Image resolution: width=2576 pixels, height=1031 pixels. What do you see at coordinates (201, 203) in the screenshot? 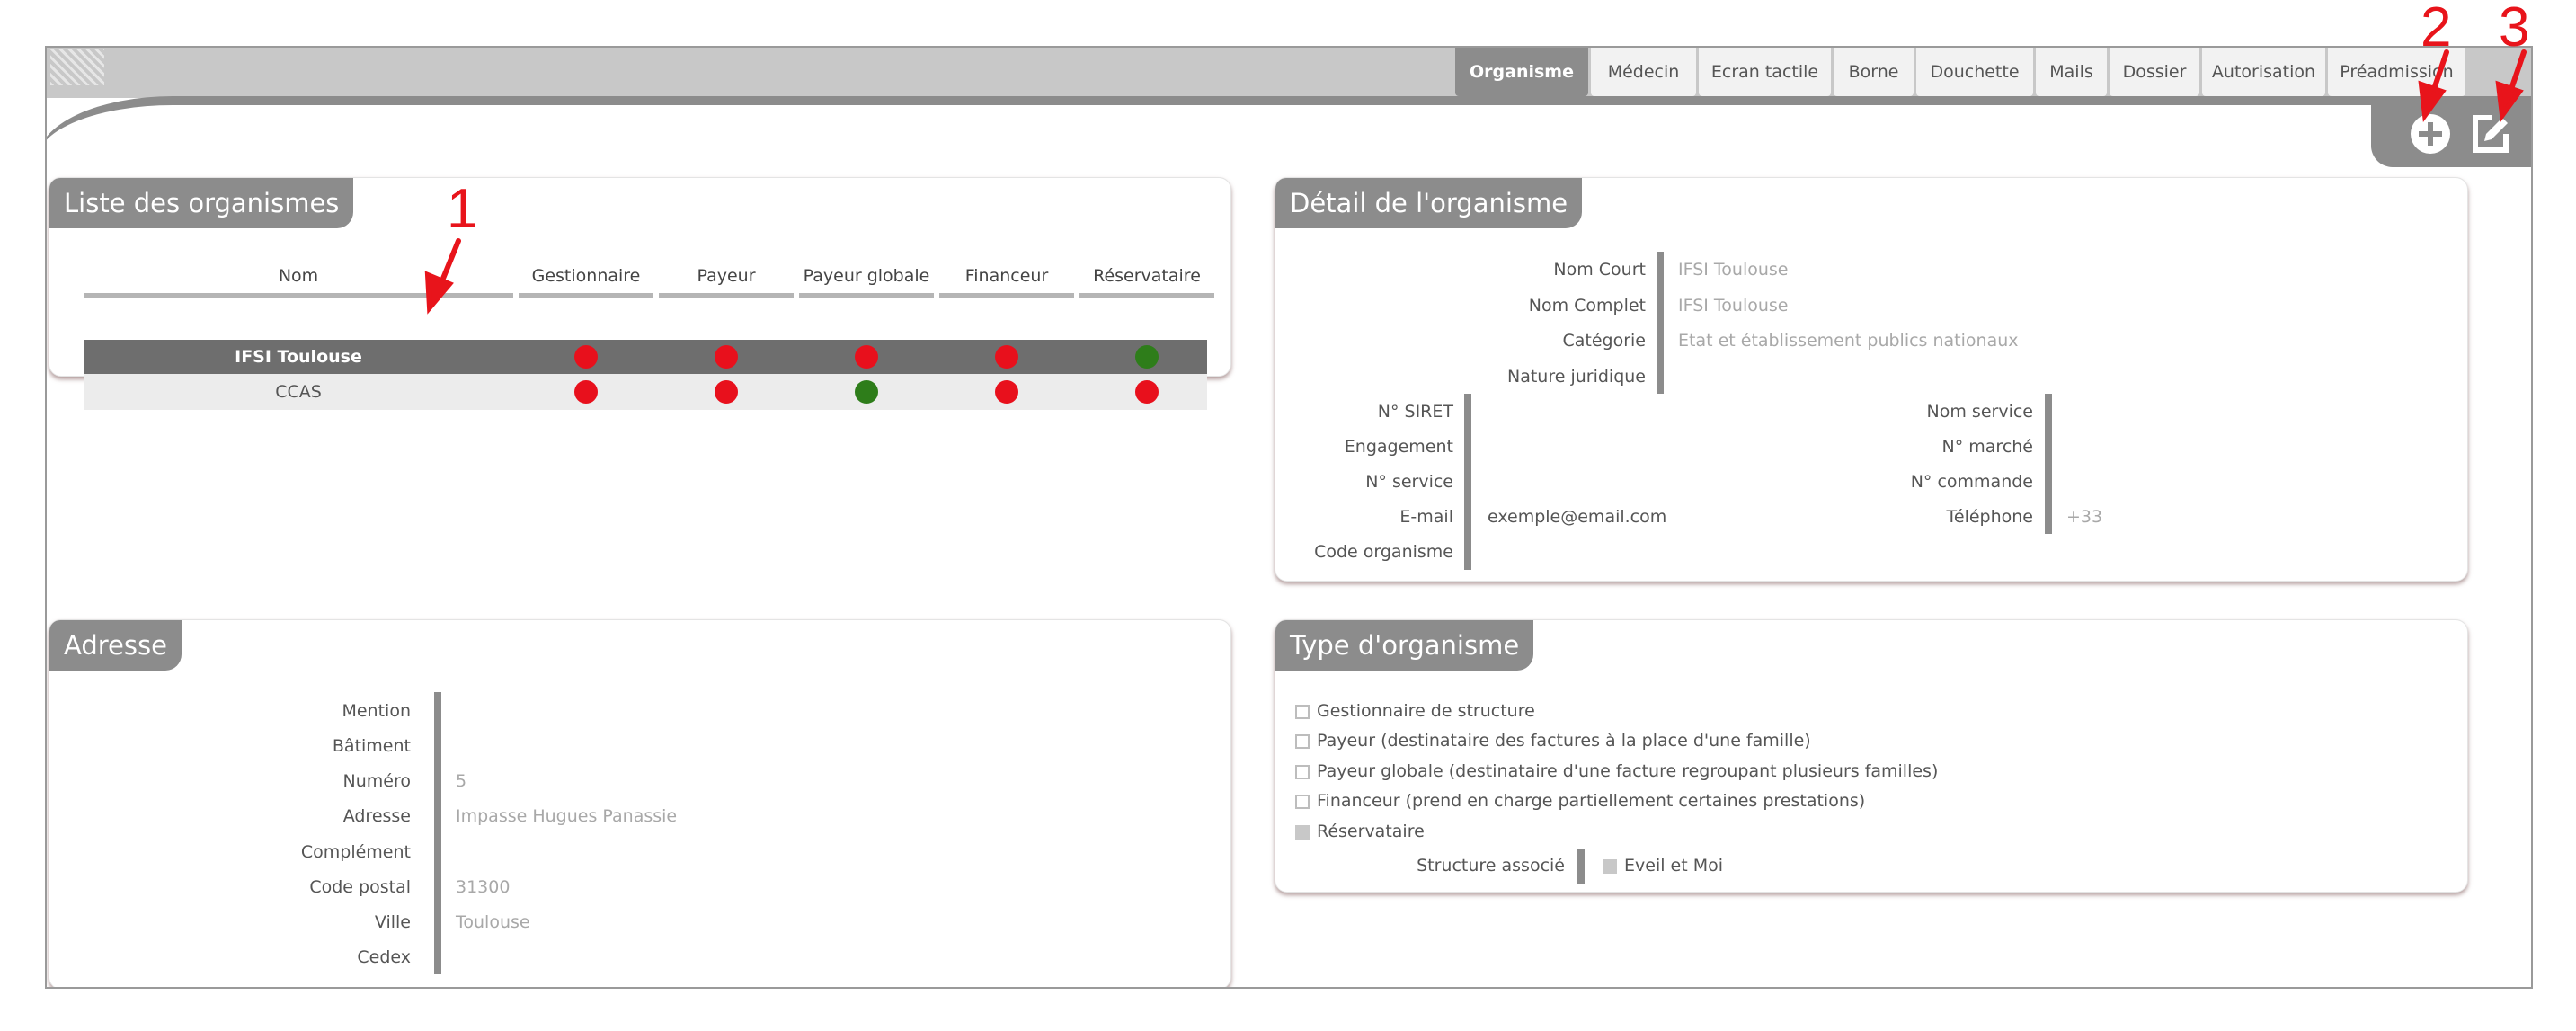
I see `panel-title: Liste des organismes` at bounding box center [201, 203].